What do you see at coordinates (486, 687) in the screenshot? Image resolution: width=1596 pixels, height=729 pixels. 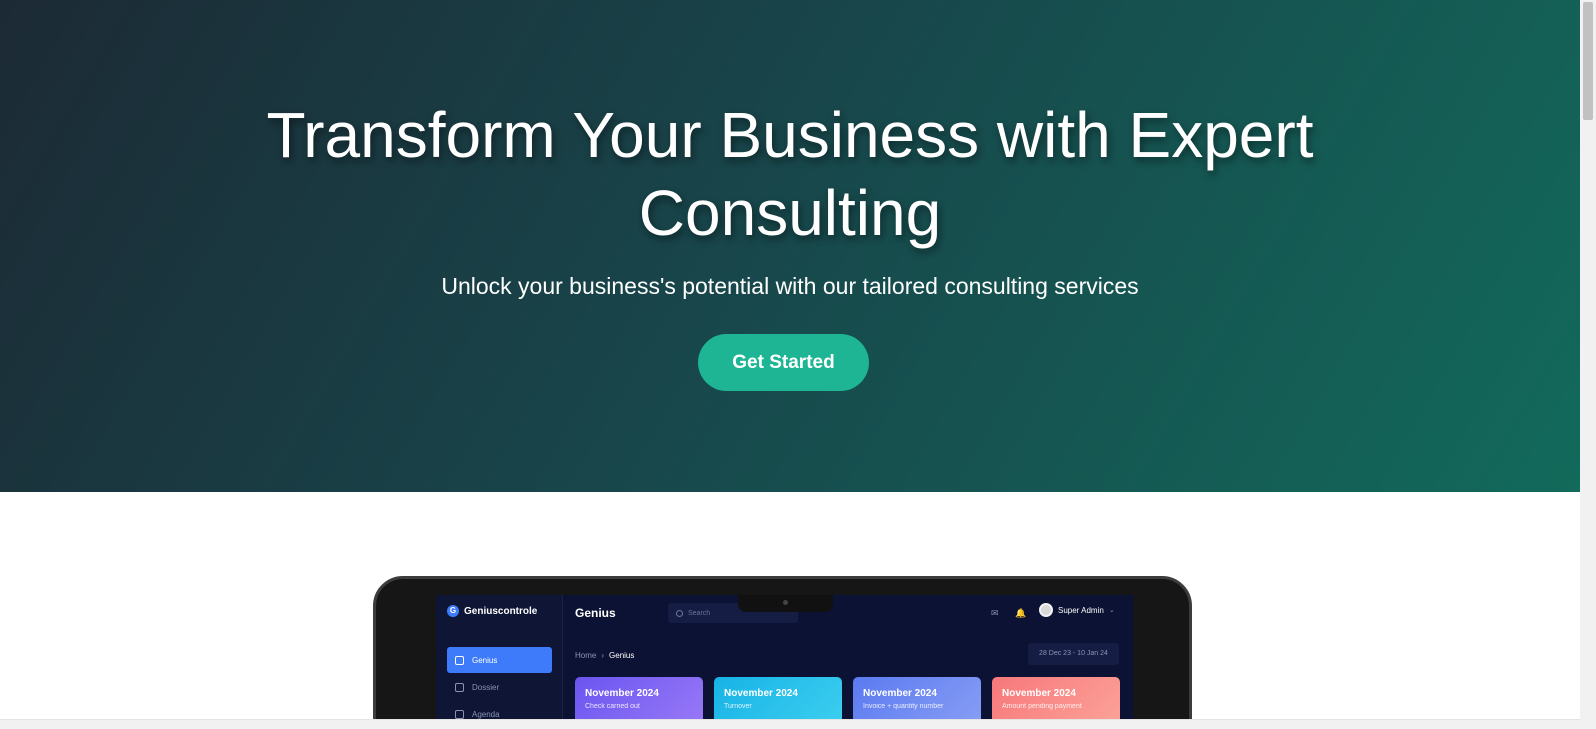 I see `sidebar-item-label: Dossier` at bounding box center [486, 687].